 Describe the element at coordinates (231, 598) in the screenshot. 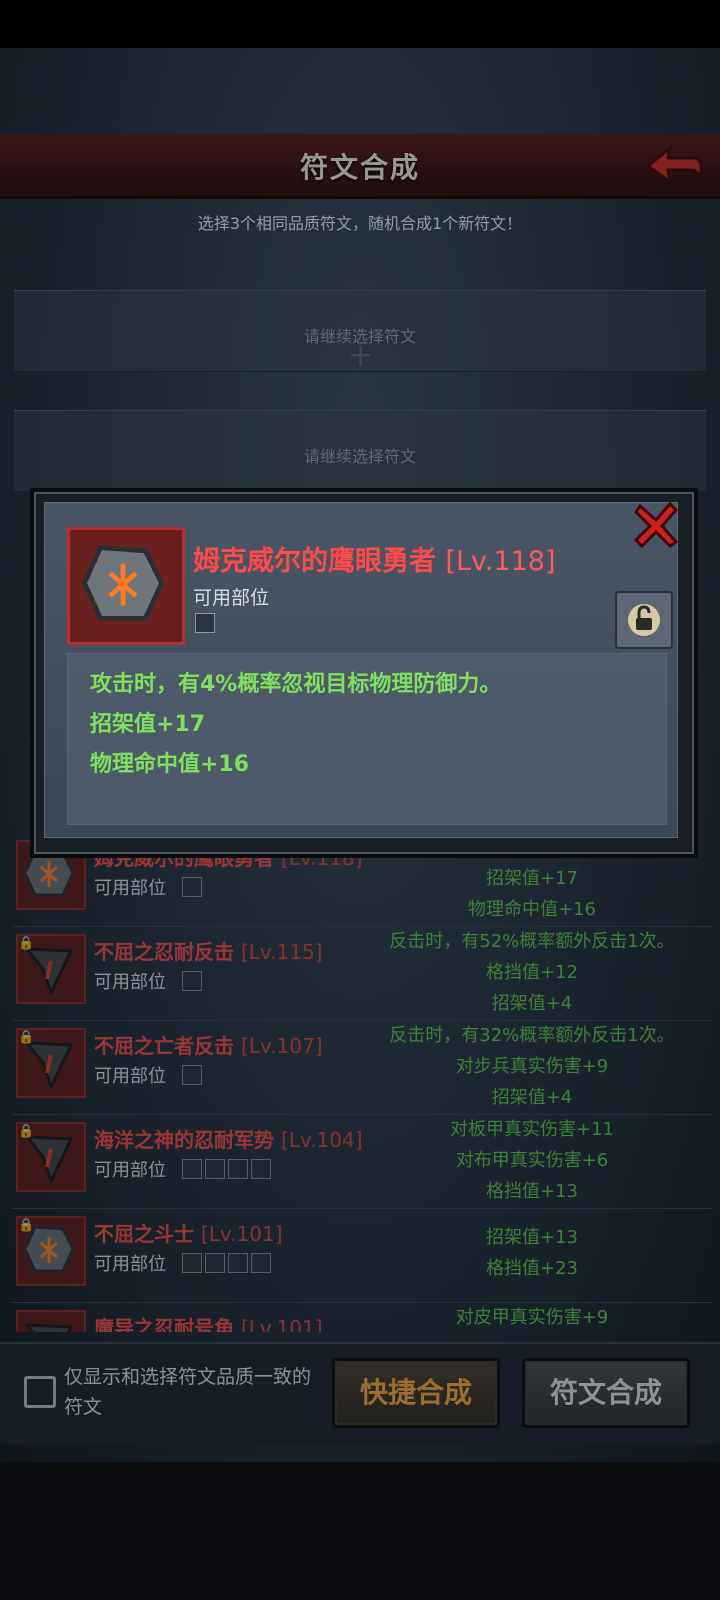

I see `parts-label: 可用部位` at that location.